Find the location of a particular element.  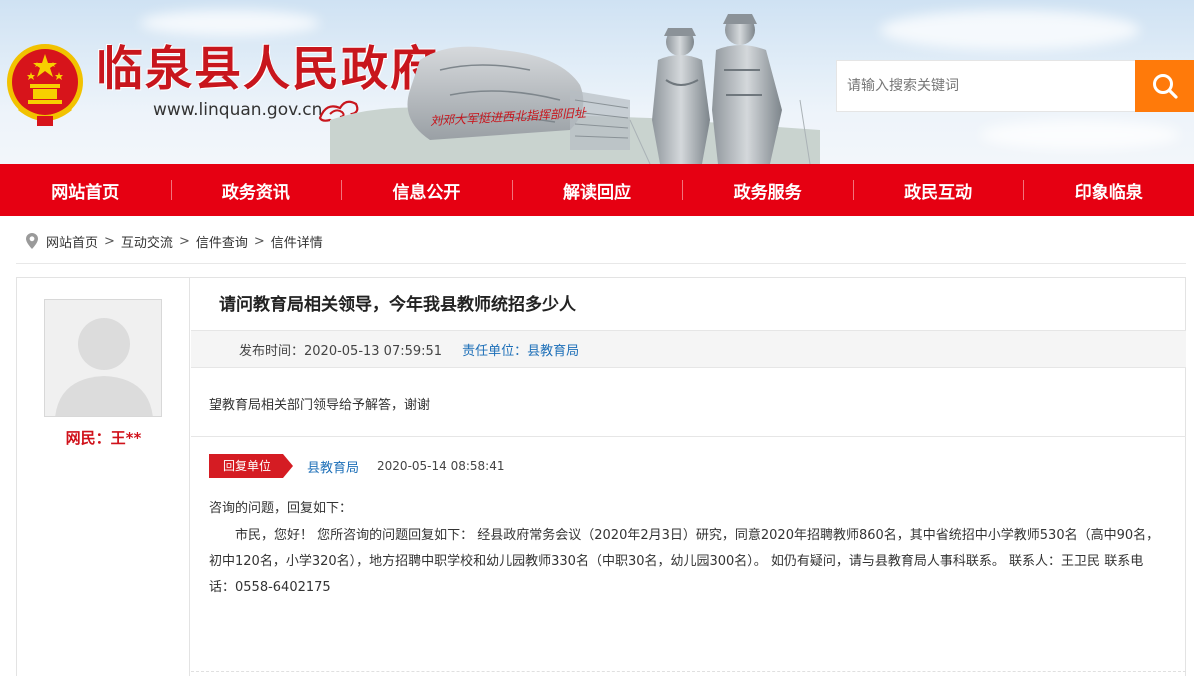

reply-header: 回复单位 县教育局 2020-05-14 08:58:41 is located at coordinates (356, 466).